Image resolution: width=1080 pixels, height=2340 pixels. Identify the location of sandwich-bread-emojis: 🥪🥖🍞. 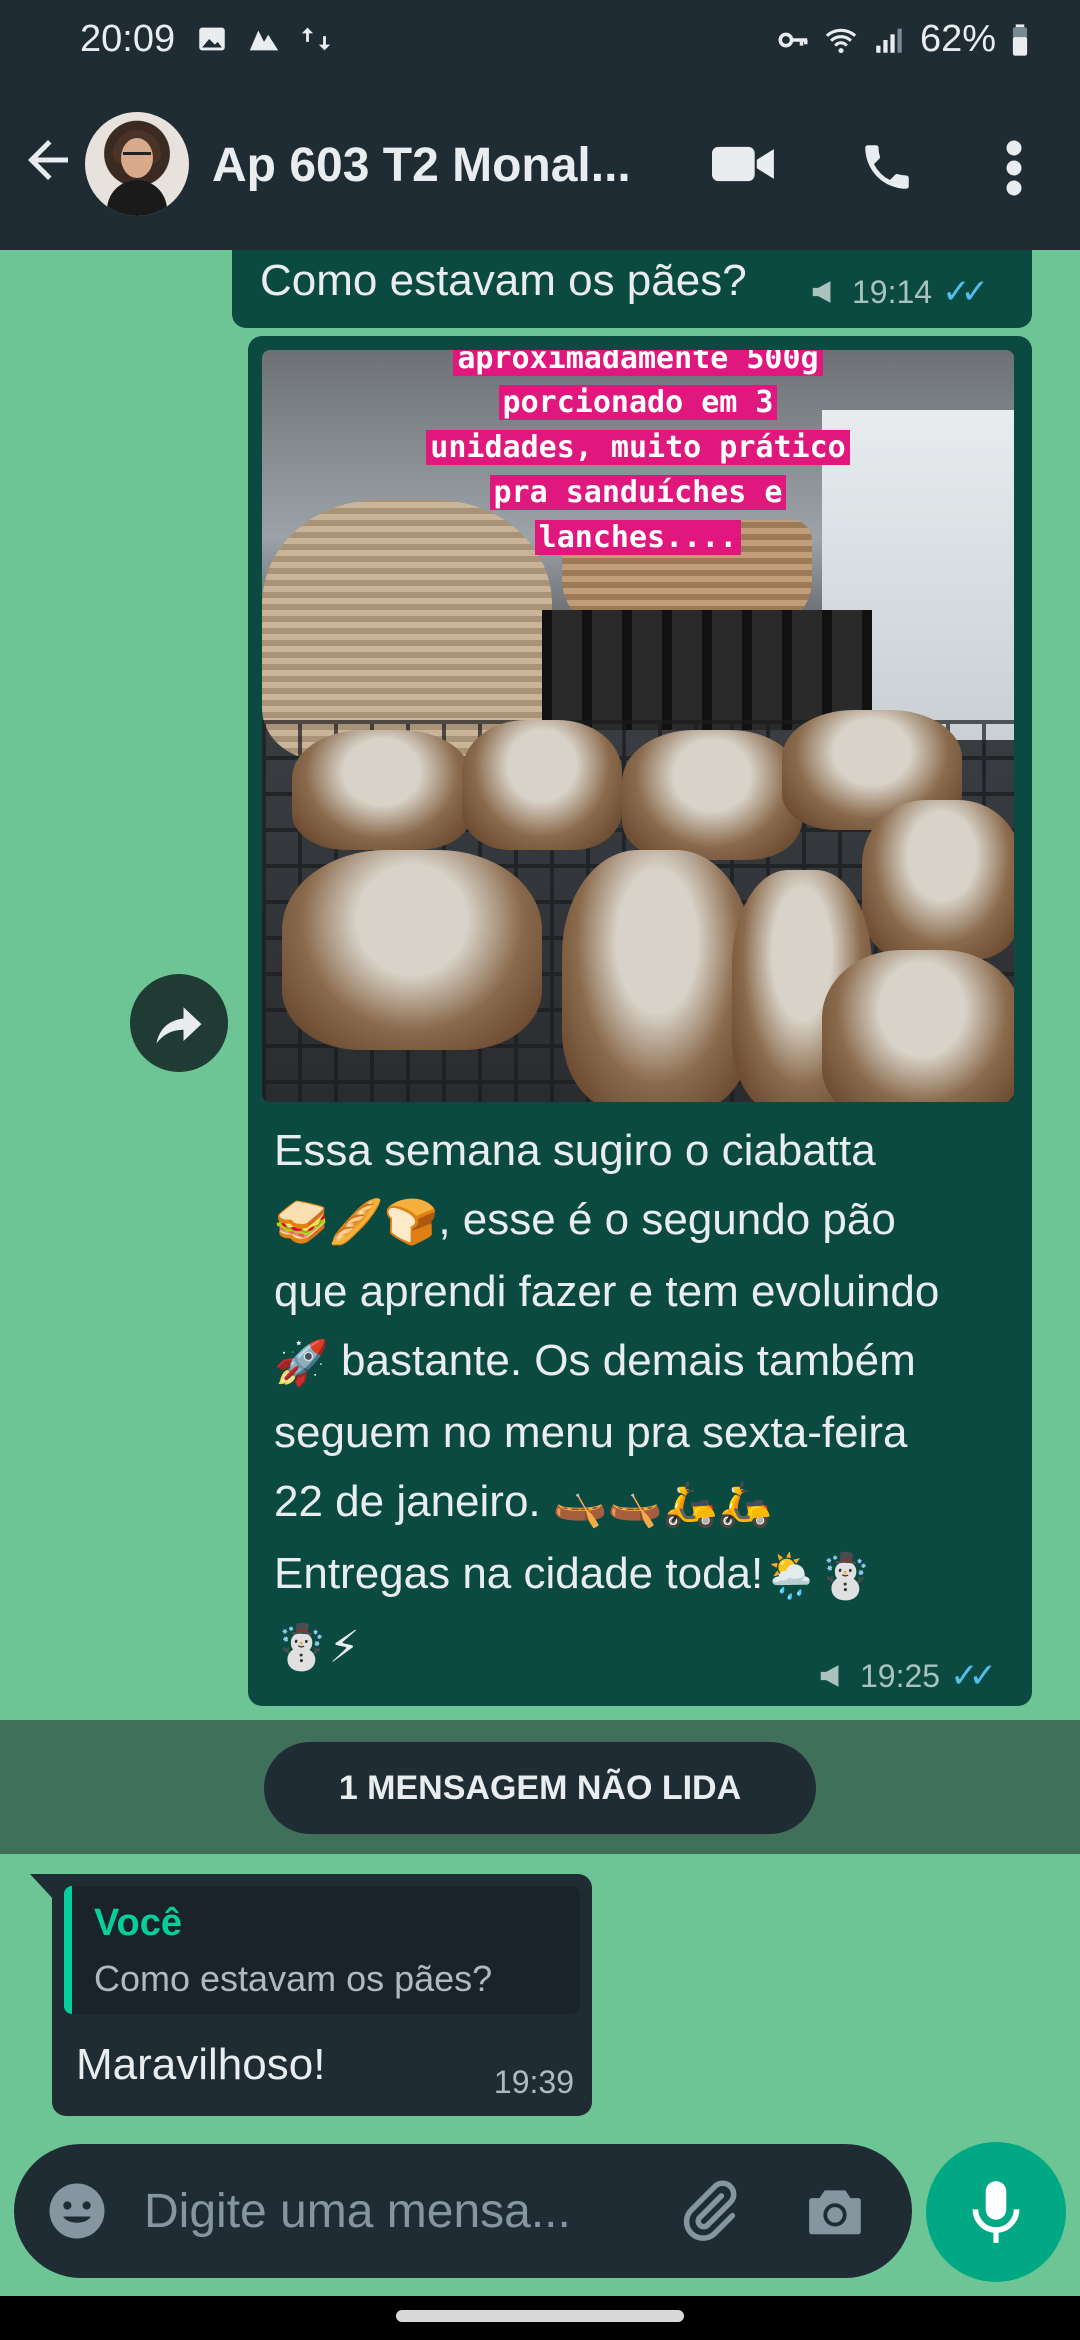
(356, 1222).